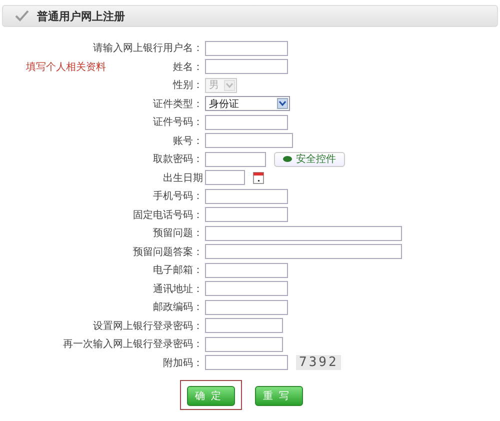 The image size is (500, 421). What do you see at coordinates (178, 123) in the screenshot?
I see `field-label: 证件号码：` at bounding box center [178, 123].